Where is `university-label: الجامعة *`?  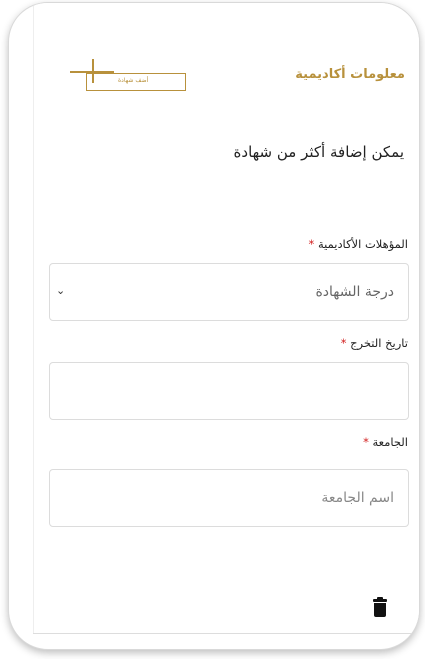
university-label: الجامعة * is located at coordinates (385, 442).